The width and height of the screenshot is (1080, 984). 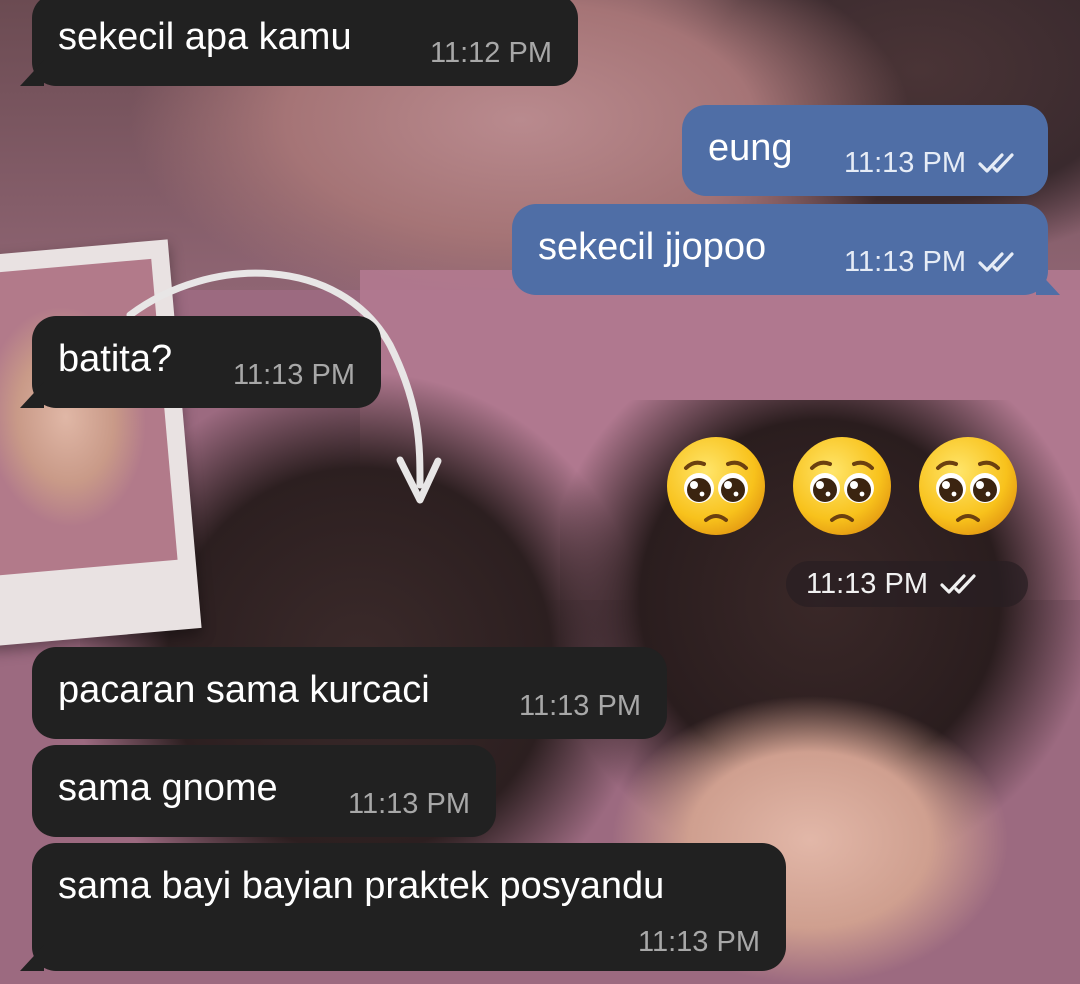 I want to click on message-meta: 11:12 PM, so click(x=491, y=53).